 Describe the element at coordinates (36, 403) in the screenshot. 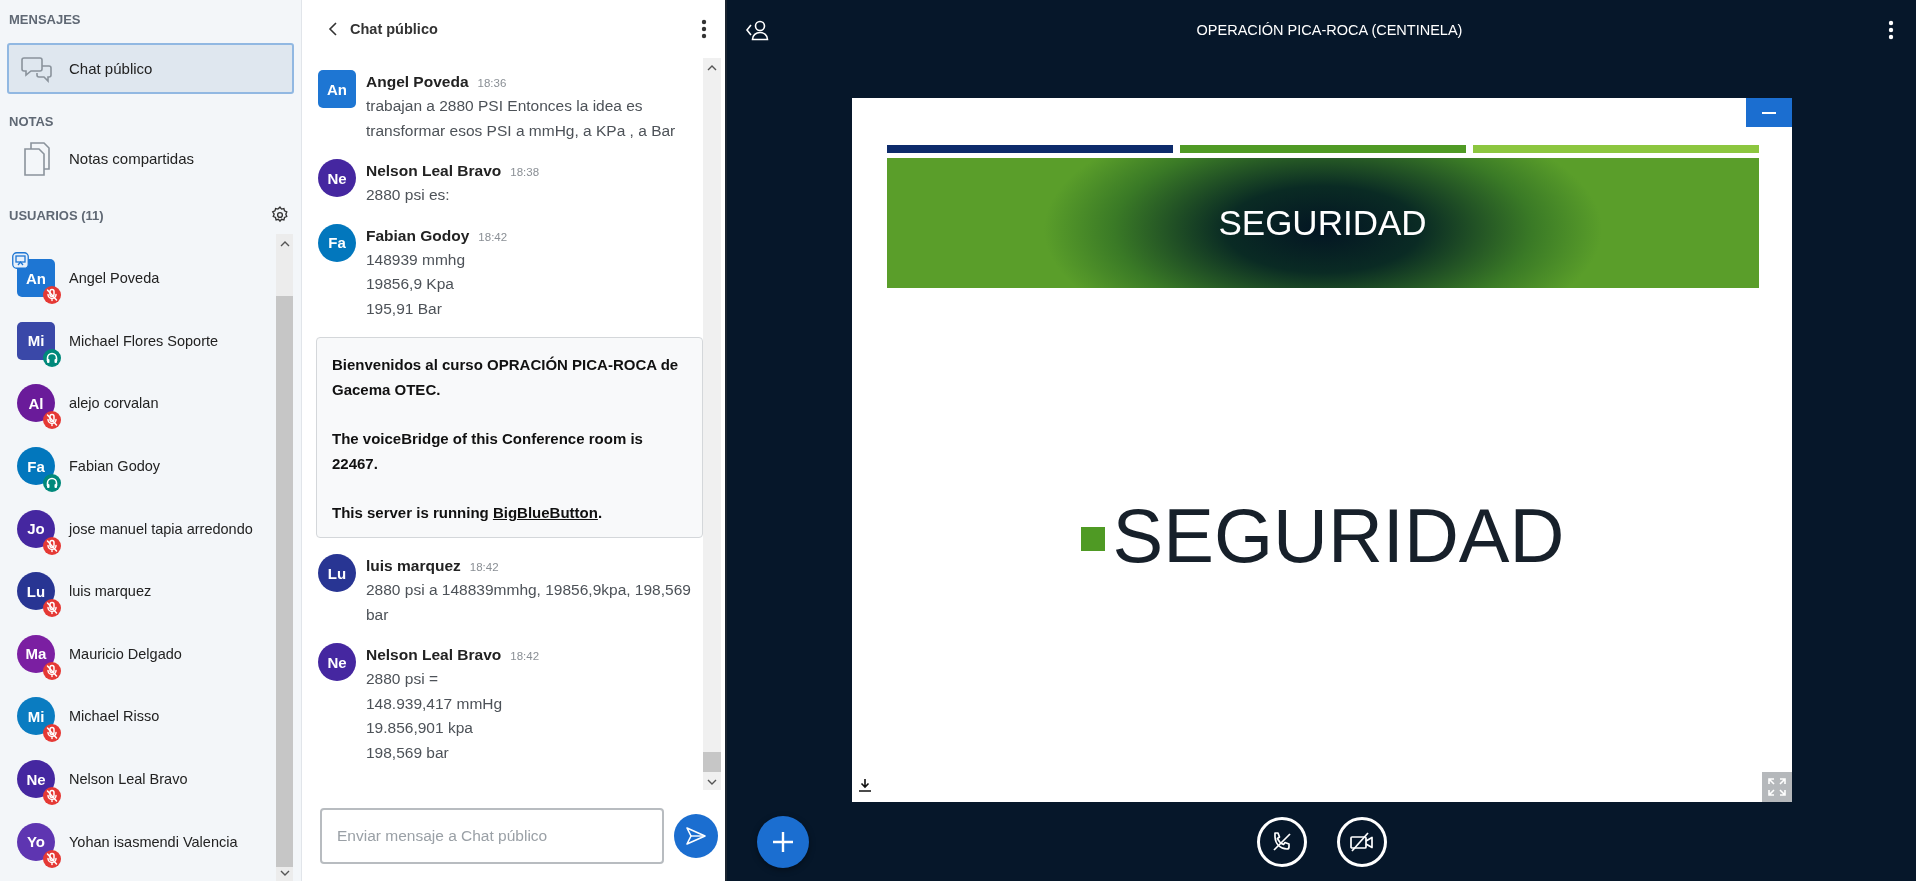

I see `user-avatar: Al` at that location.